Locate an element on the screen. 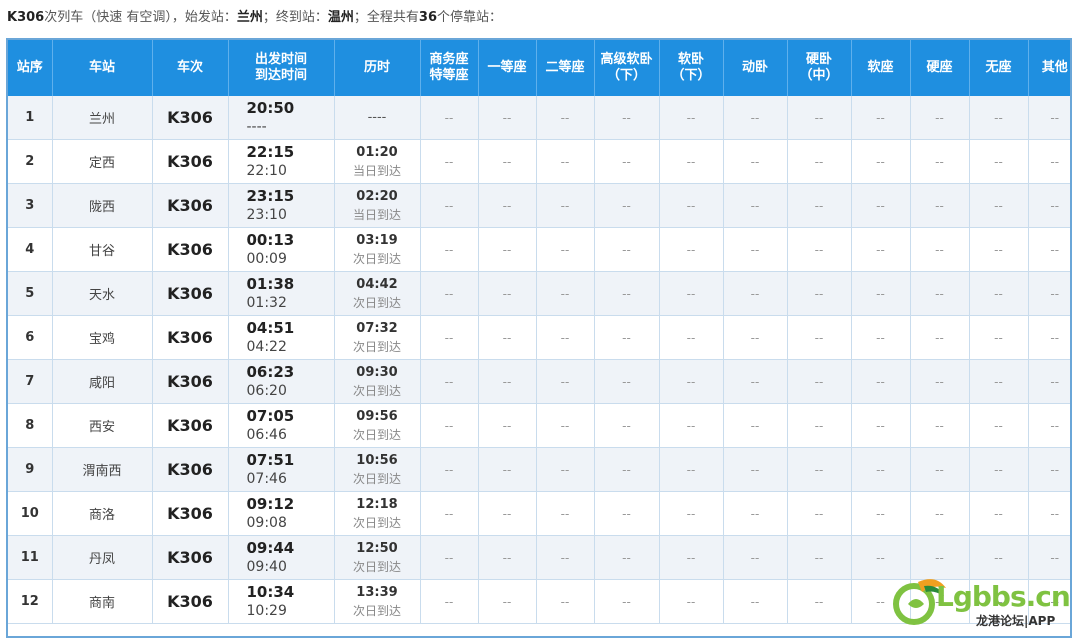  time-cell: 09:12 09:08 is located at coordinates (281, 513).